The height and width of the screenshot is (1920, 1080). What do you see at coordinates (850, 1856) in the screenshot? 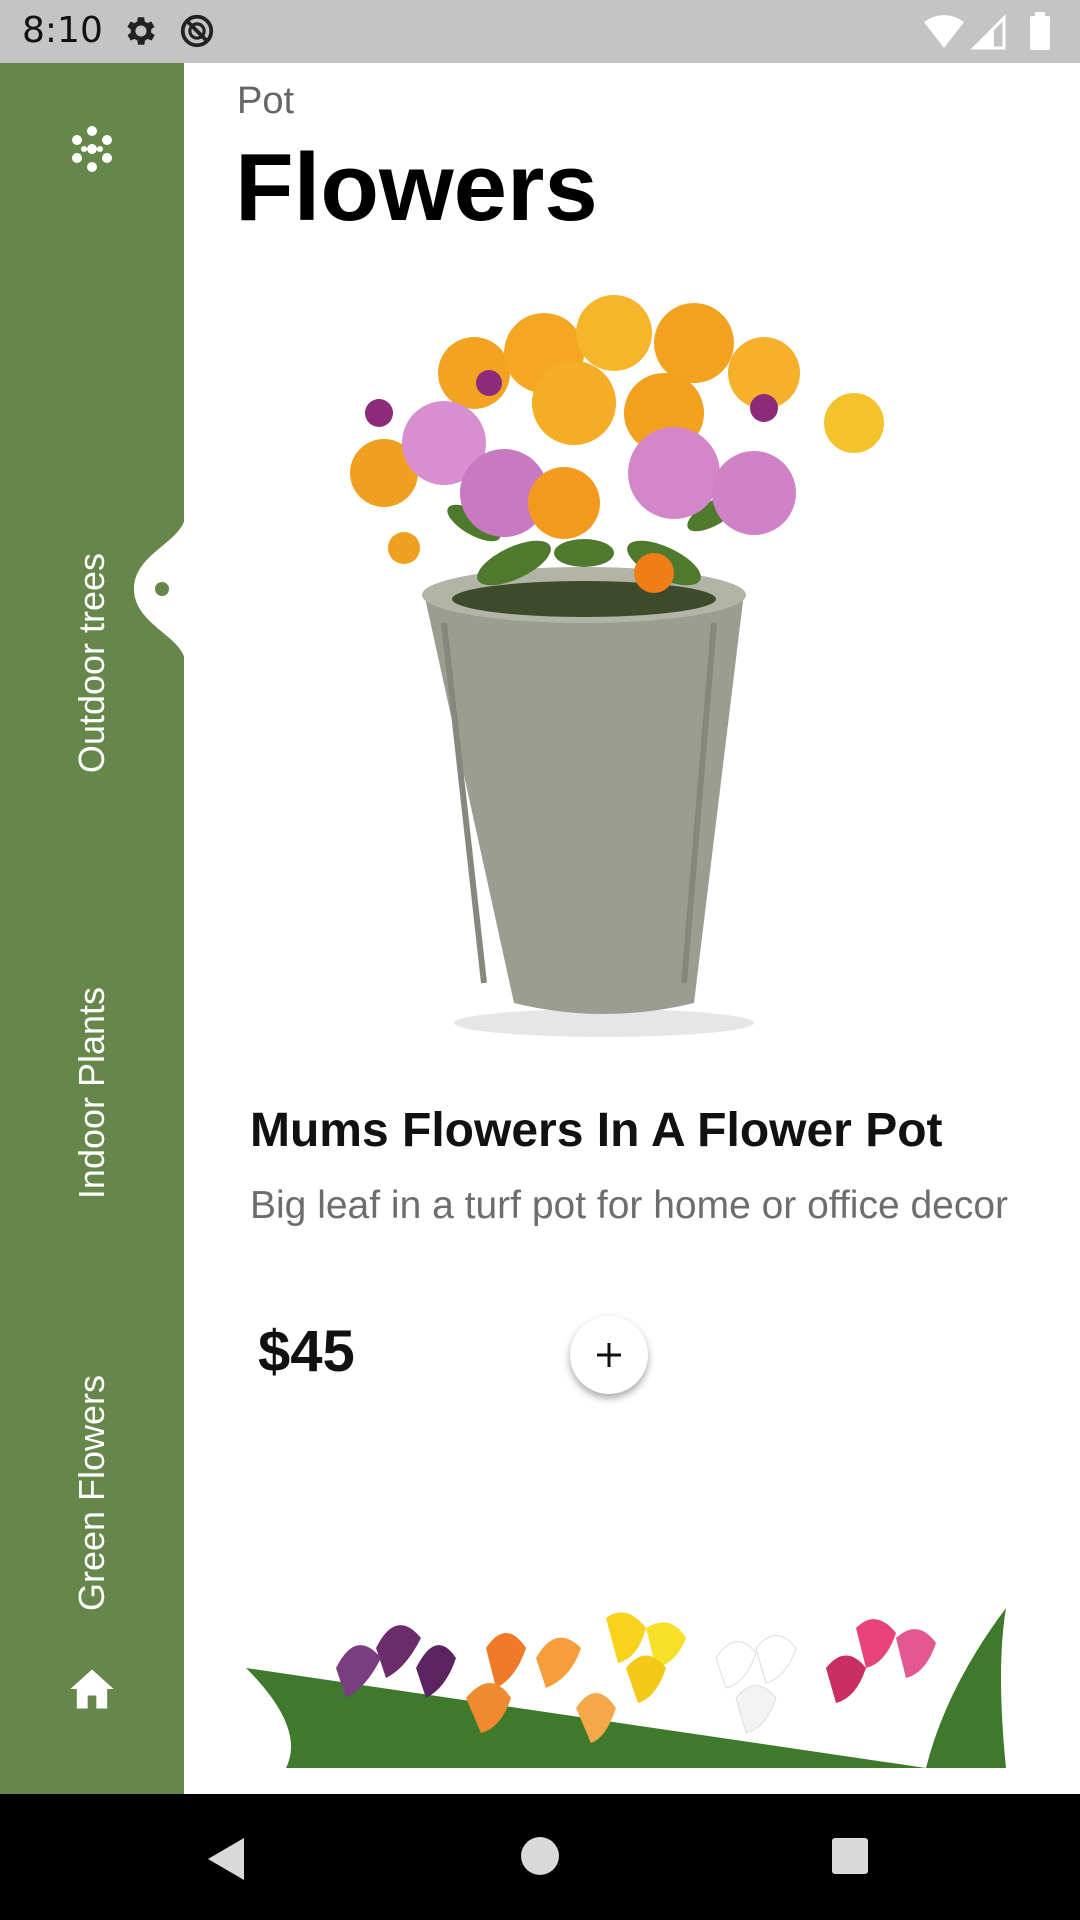
I see `recents-icon` at bounding box center [850, 1856].